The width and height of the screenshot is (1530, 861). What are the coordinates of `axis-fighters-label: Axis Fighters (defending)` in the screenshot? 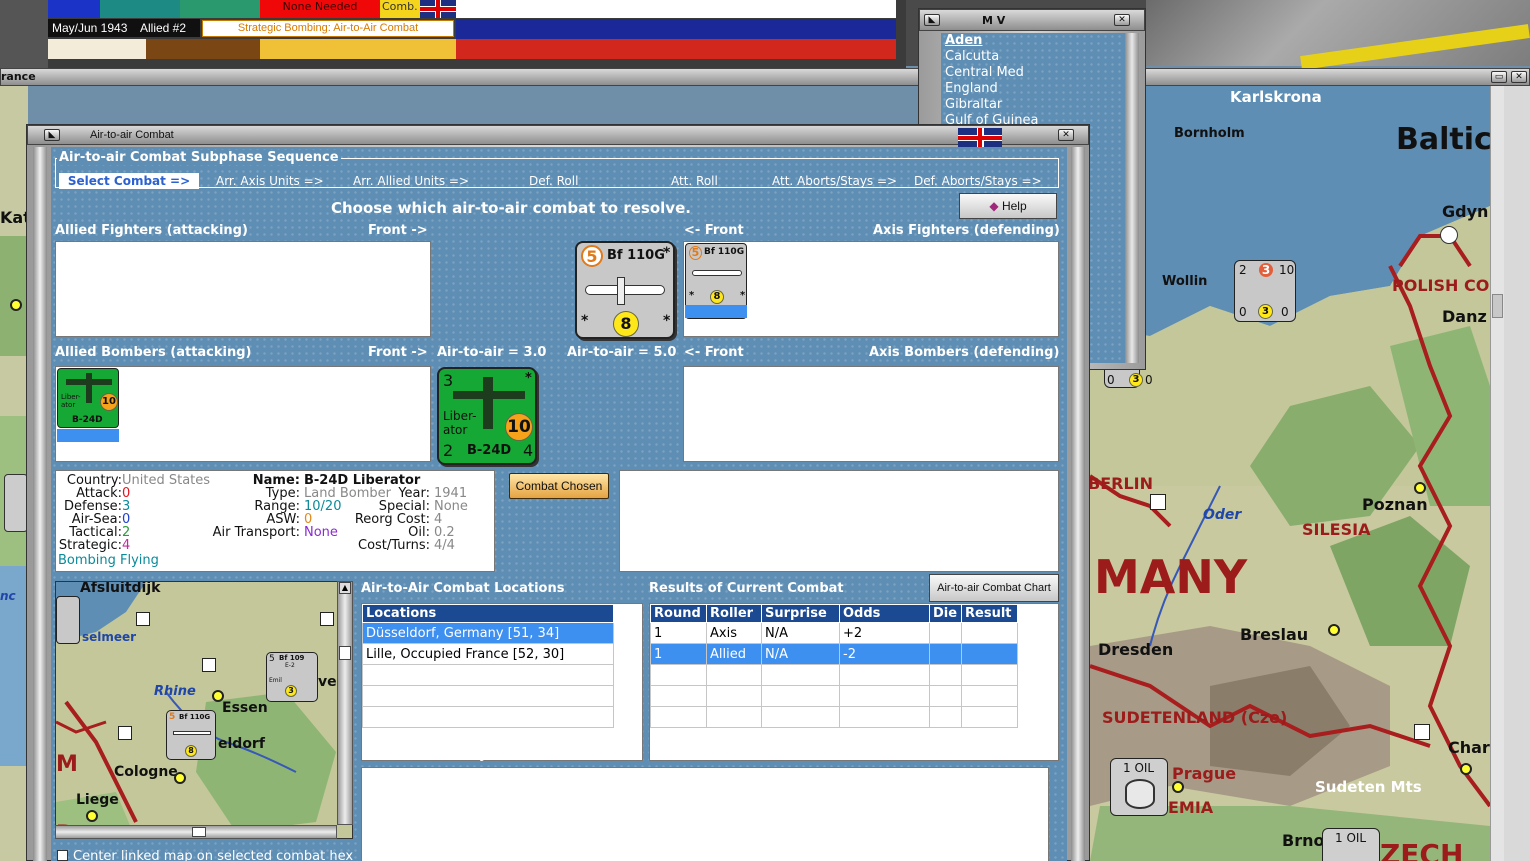 It's located at (966, 230).